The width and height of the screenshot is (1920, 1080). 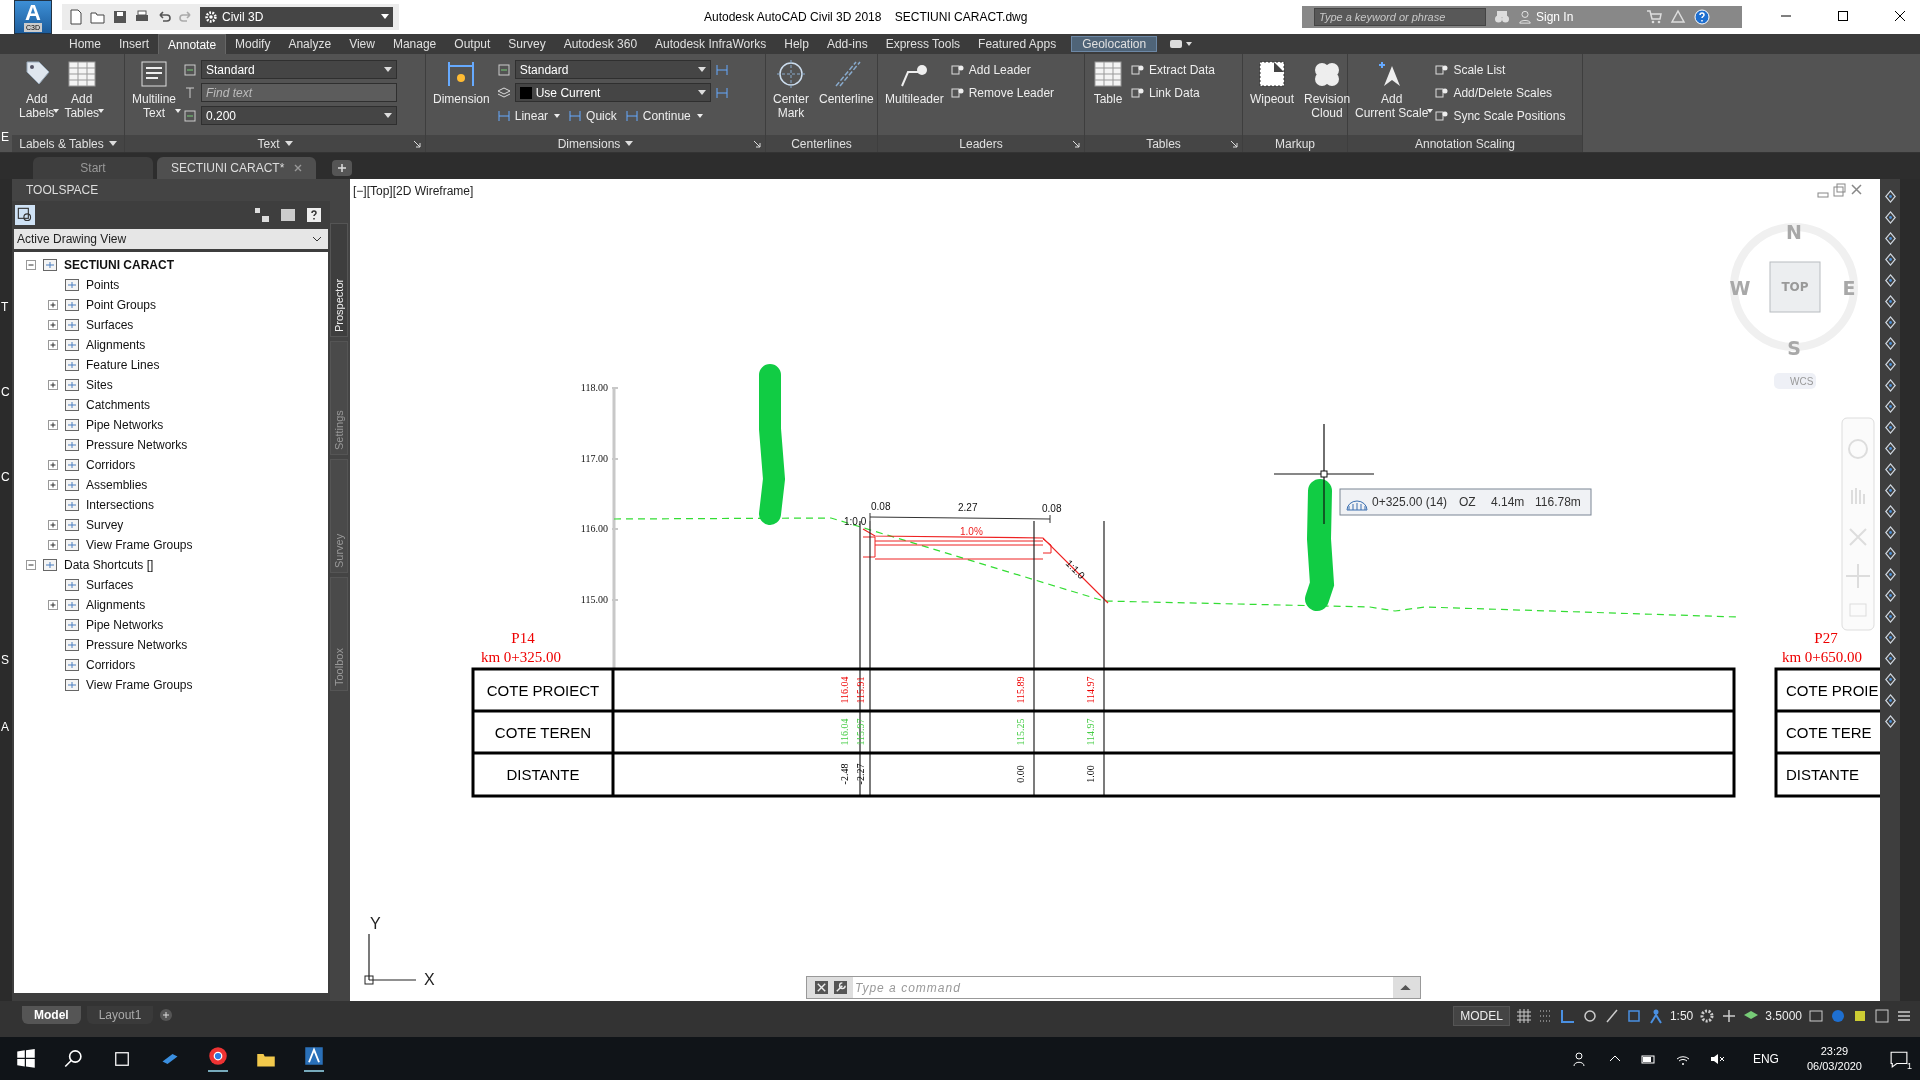 I want to click on style-dropdown: Standard, so click(x=299, y=69).